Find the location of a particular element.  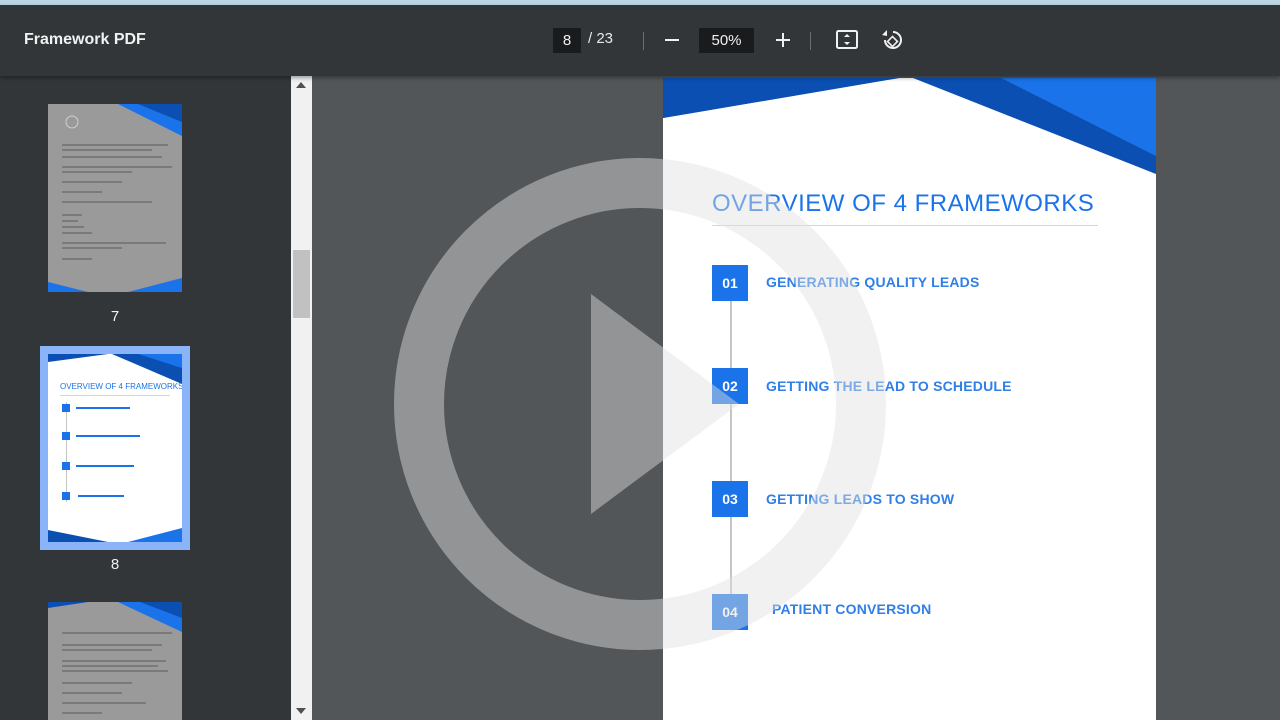

pdf-toolbar: Framework PDF 8 / 23 50% is located at coordinates (640, 40).